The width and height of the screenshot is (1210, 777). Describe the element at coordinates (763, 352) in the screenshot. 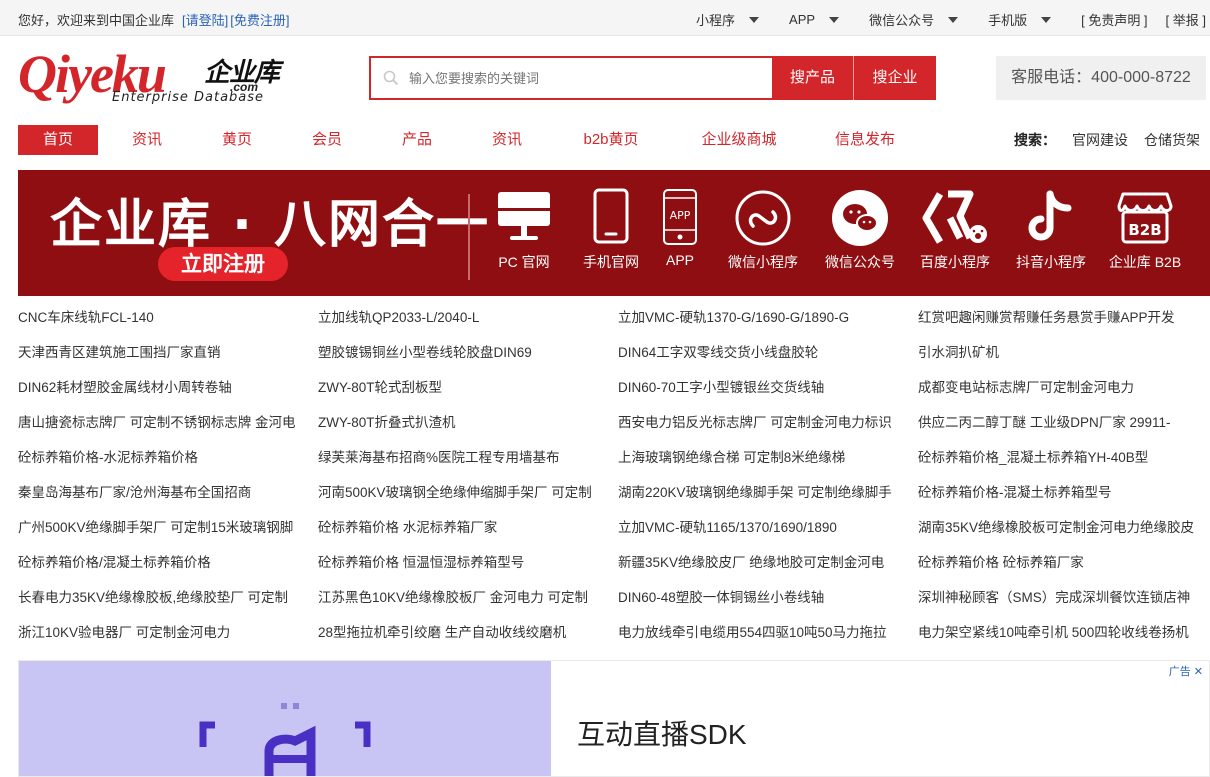

I see `product-link: DIN64工字双零线交货小线盘胶轮` at that location.